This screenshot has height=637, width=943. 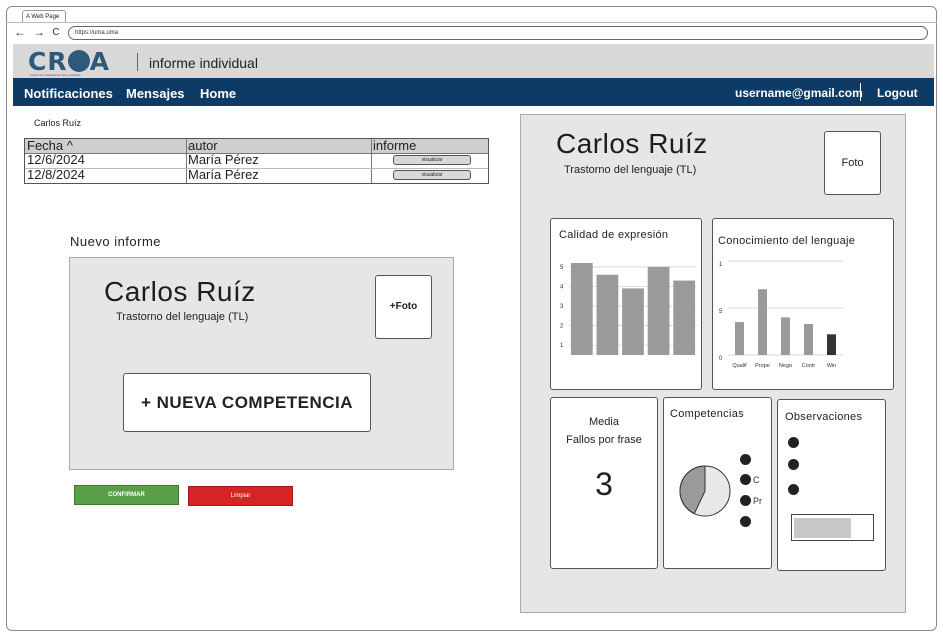 I want to click on tab-divider, so click(x=471, y=22).